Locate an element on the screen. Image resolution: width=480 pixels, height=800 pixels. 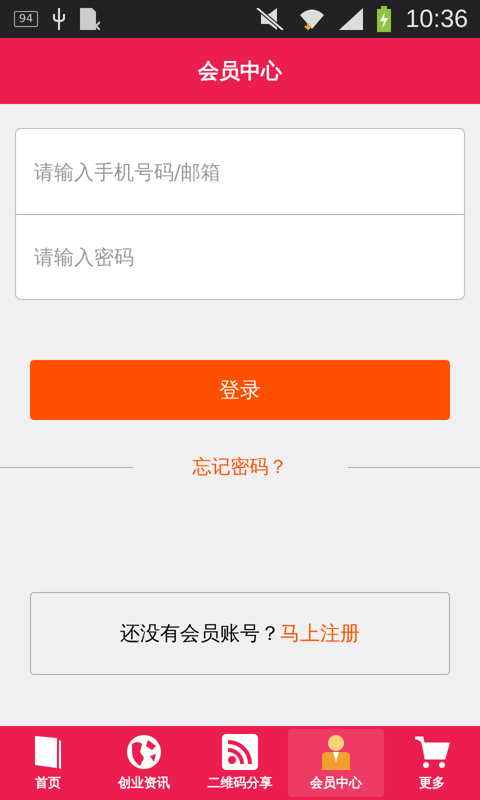
input-field: 请输入密码 is located at coordinates (240, 257).